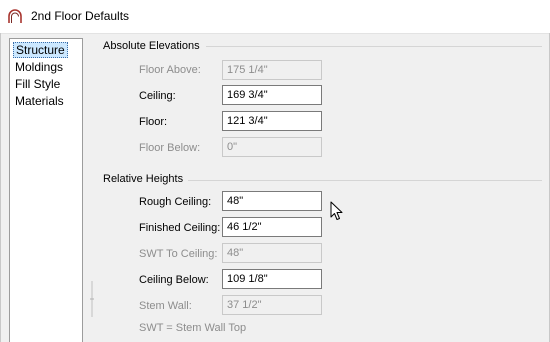 The height and width of the screenshot is (342, 550). What do you see at coordinates (272, 95) in the screenshot?
I see `ceiling-field: 169 3/4"` at bounding box center [272, 95].